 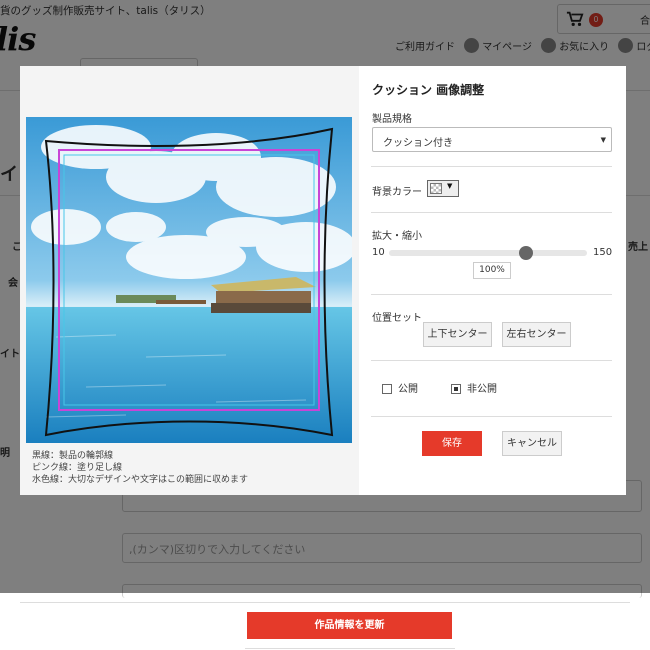 I want to click on vertical-center-button: 上下センター, so click(x=457, y=334).